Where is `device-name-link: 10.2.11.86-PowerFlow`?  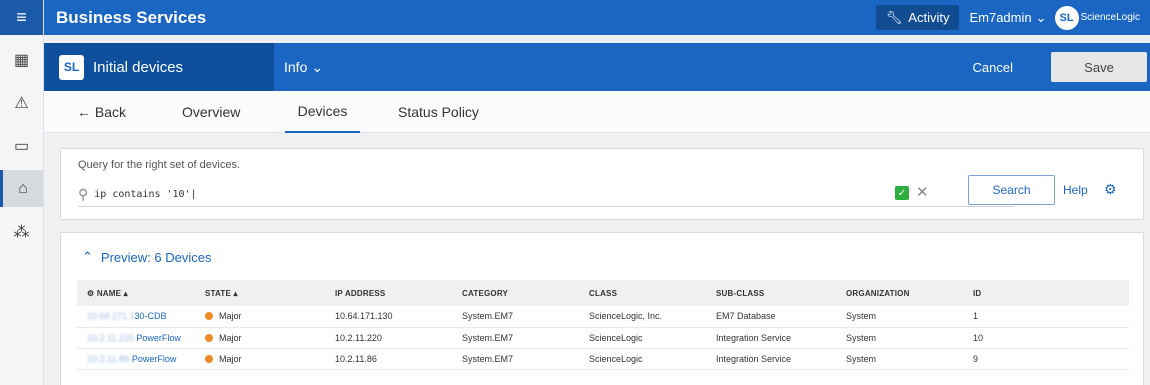
device-name-link: 10.2.11.86-PowerFlow is located at coordinates (141, 359).